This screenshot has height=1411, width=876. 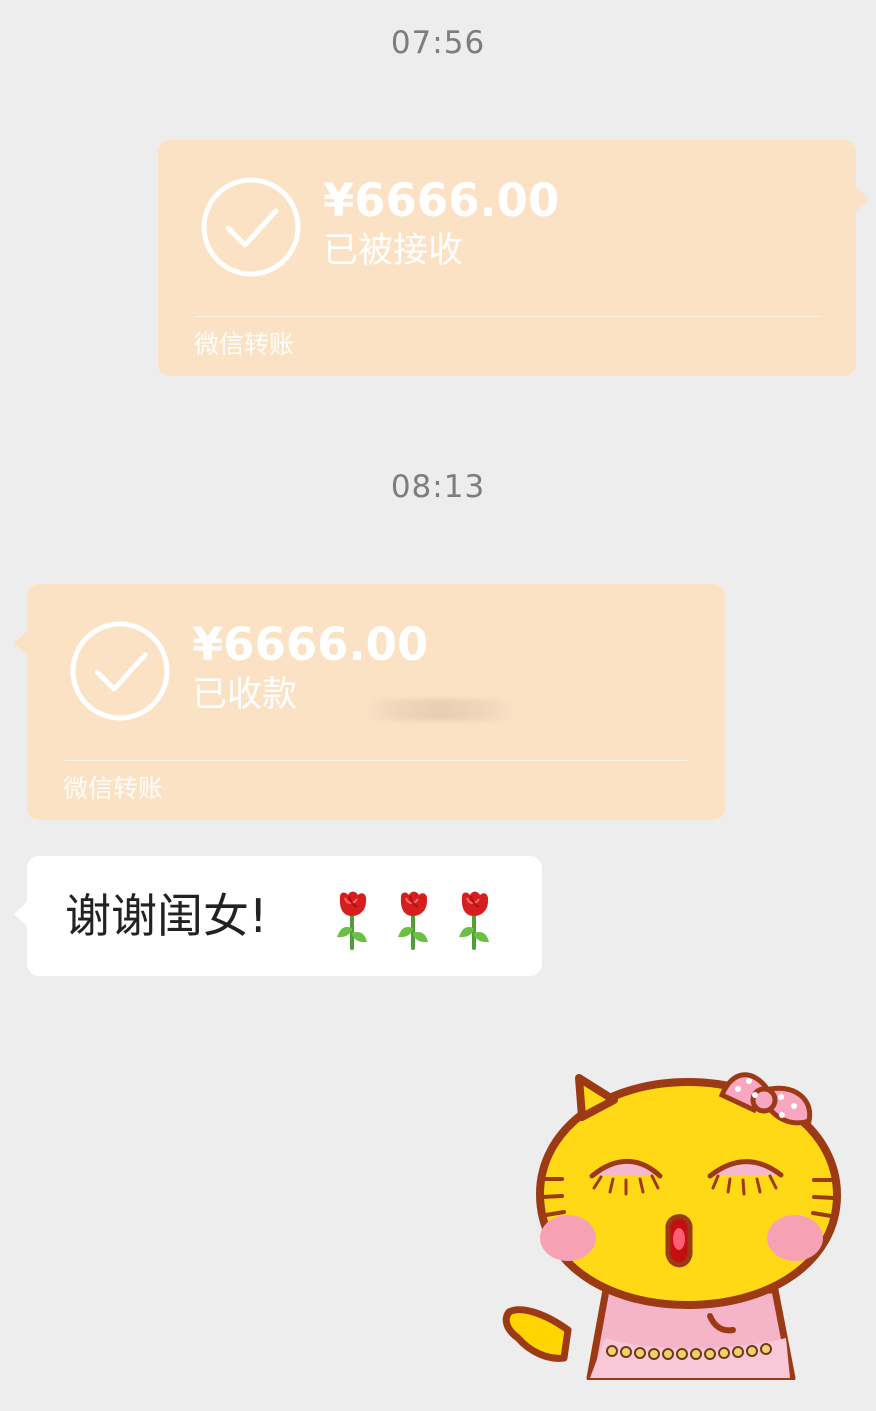 What do you see at coordinates (166, 916) in the screenshot?
I see `message-text: 谢谢闺女!` at bounding box center [166, 916].